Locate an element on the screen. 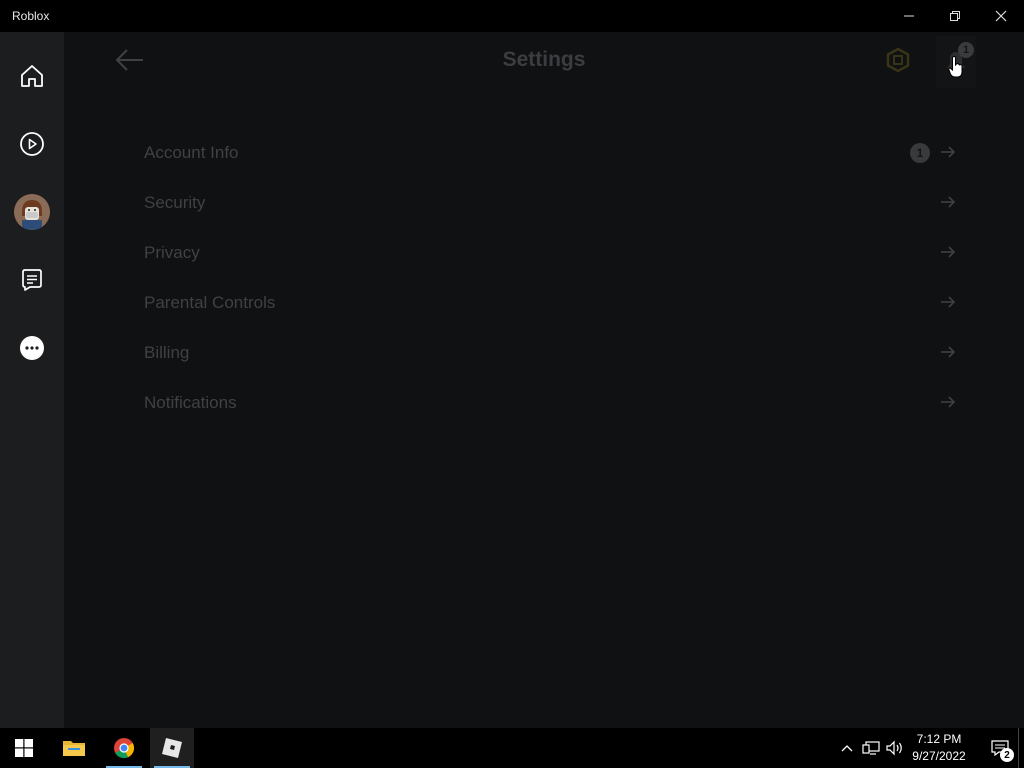  volume-button is located at coordinates (895, 748).